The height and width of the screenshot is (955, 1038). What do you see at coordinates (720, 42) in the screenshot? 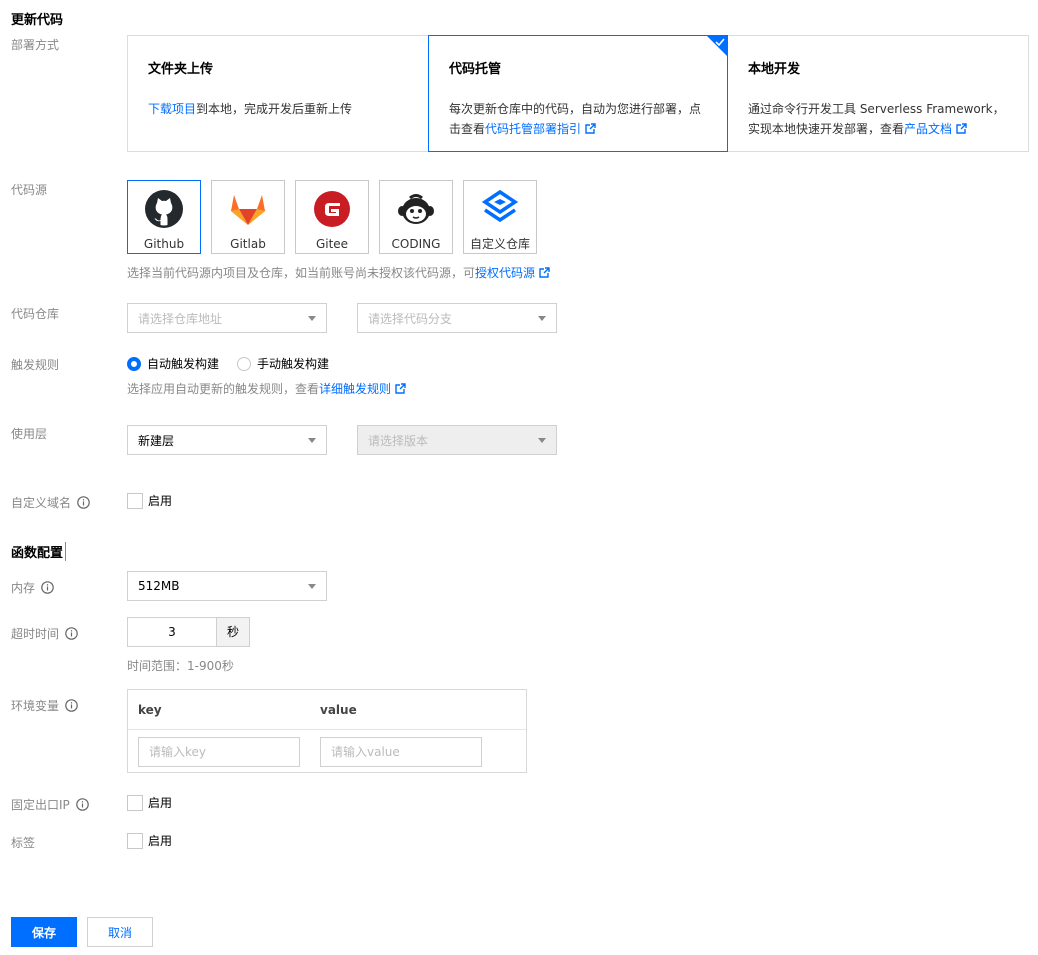
I see `checkmark-icon` at bounding box center [720, 42].